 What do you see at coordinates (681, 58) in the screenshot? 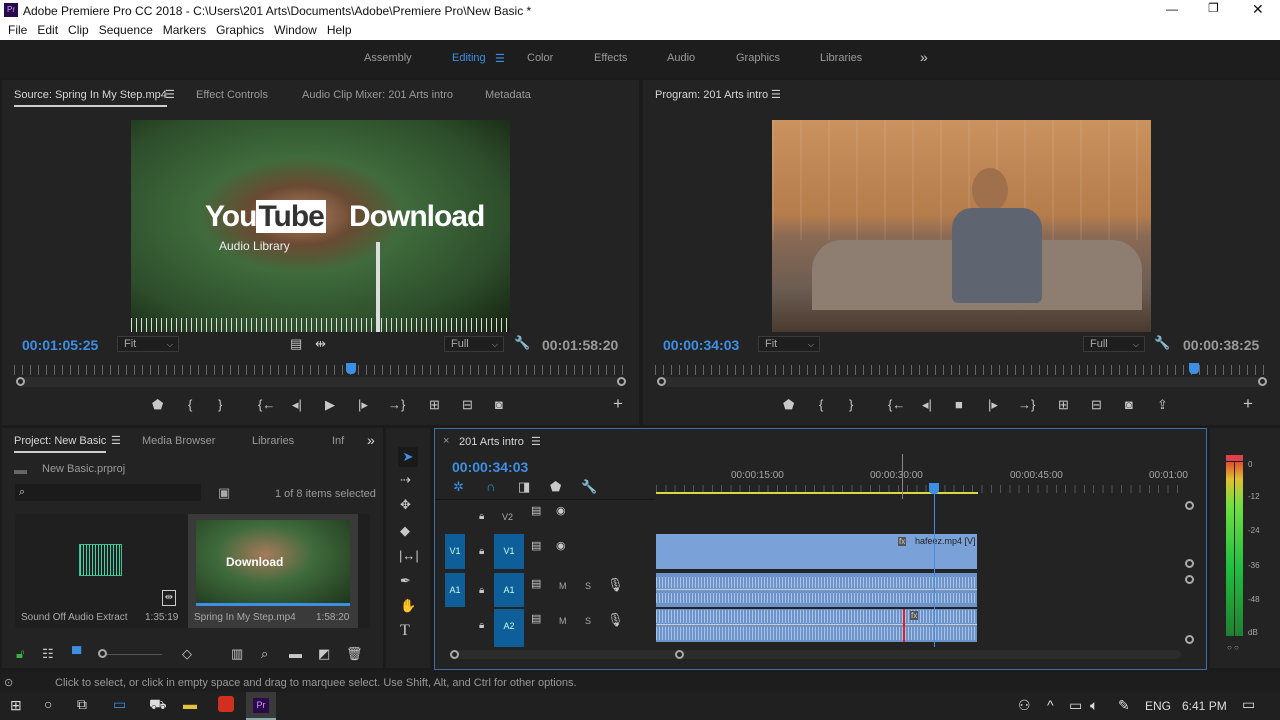
I see `workspace-audio: Audio` at bounding box center [681, 58].